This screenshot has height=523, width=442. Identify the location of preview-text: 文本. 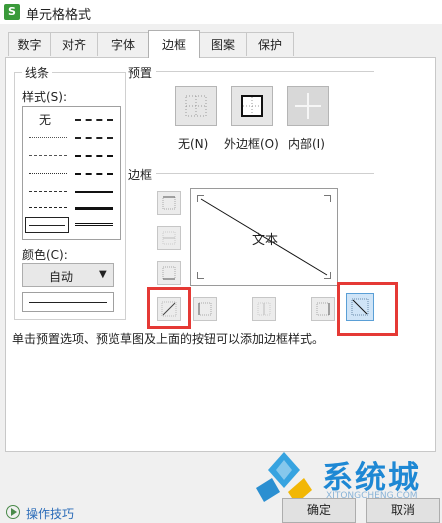
(265, 240).